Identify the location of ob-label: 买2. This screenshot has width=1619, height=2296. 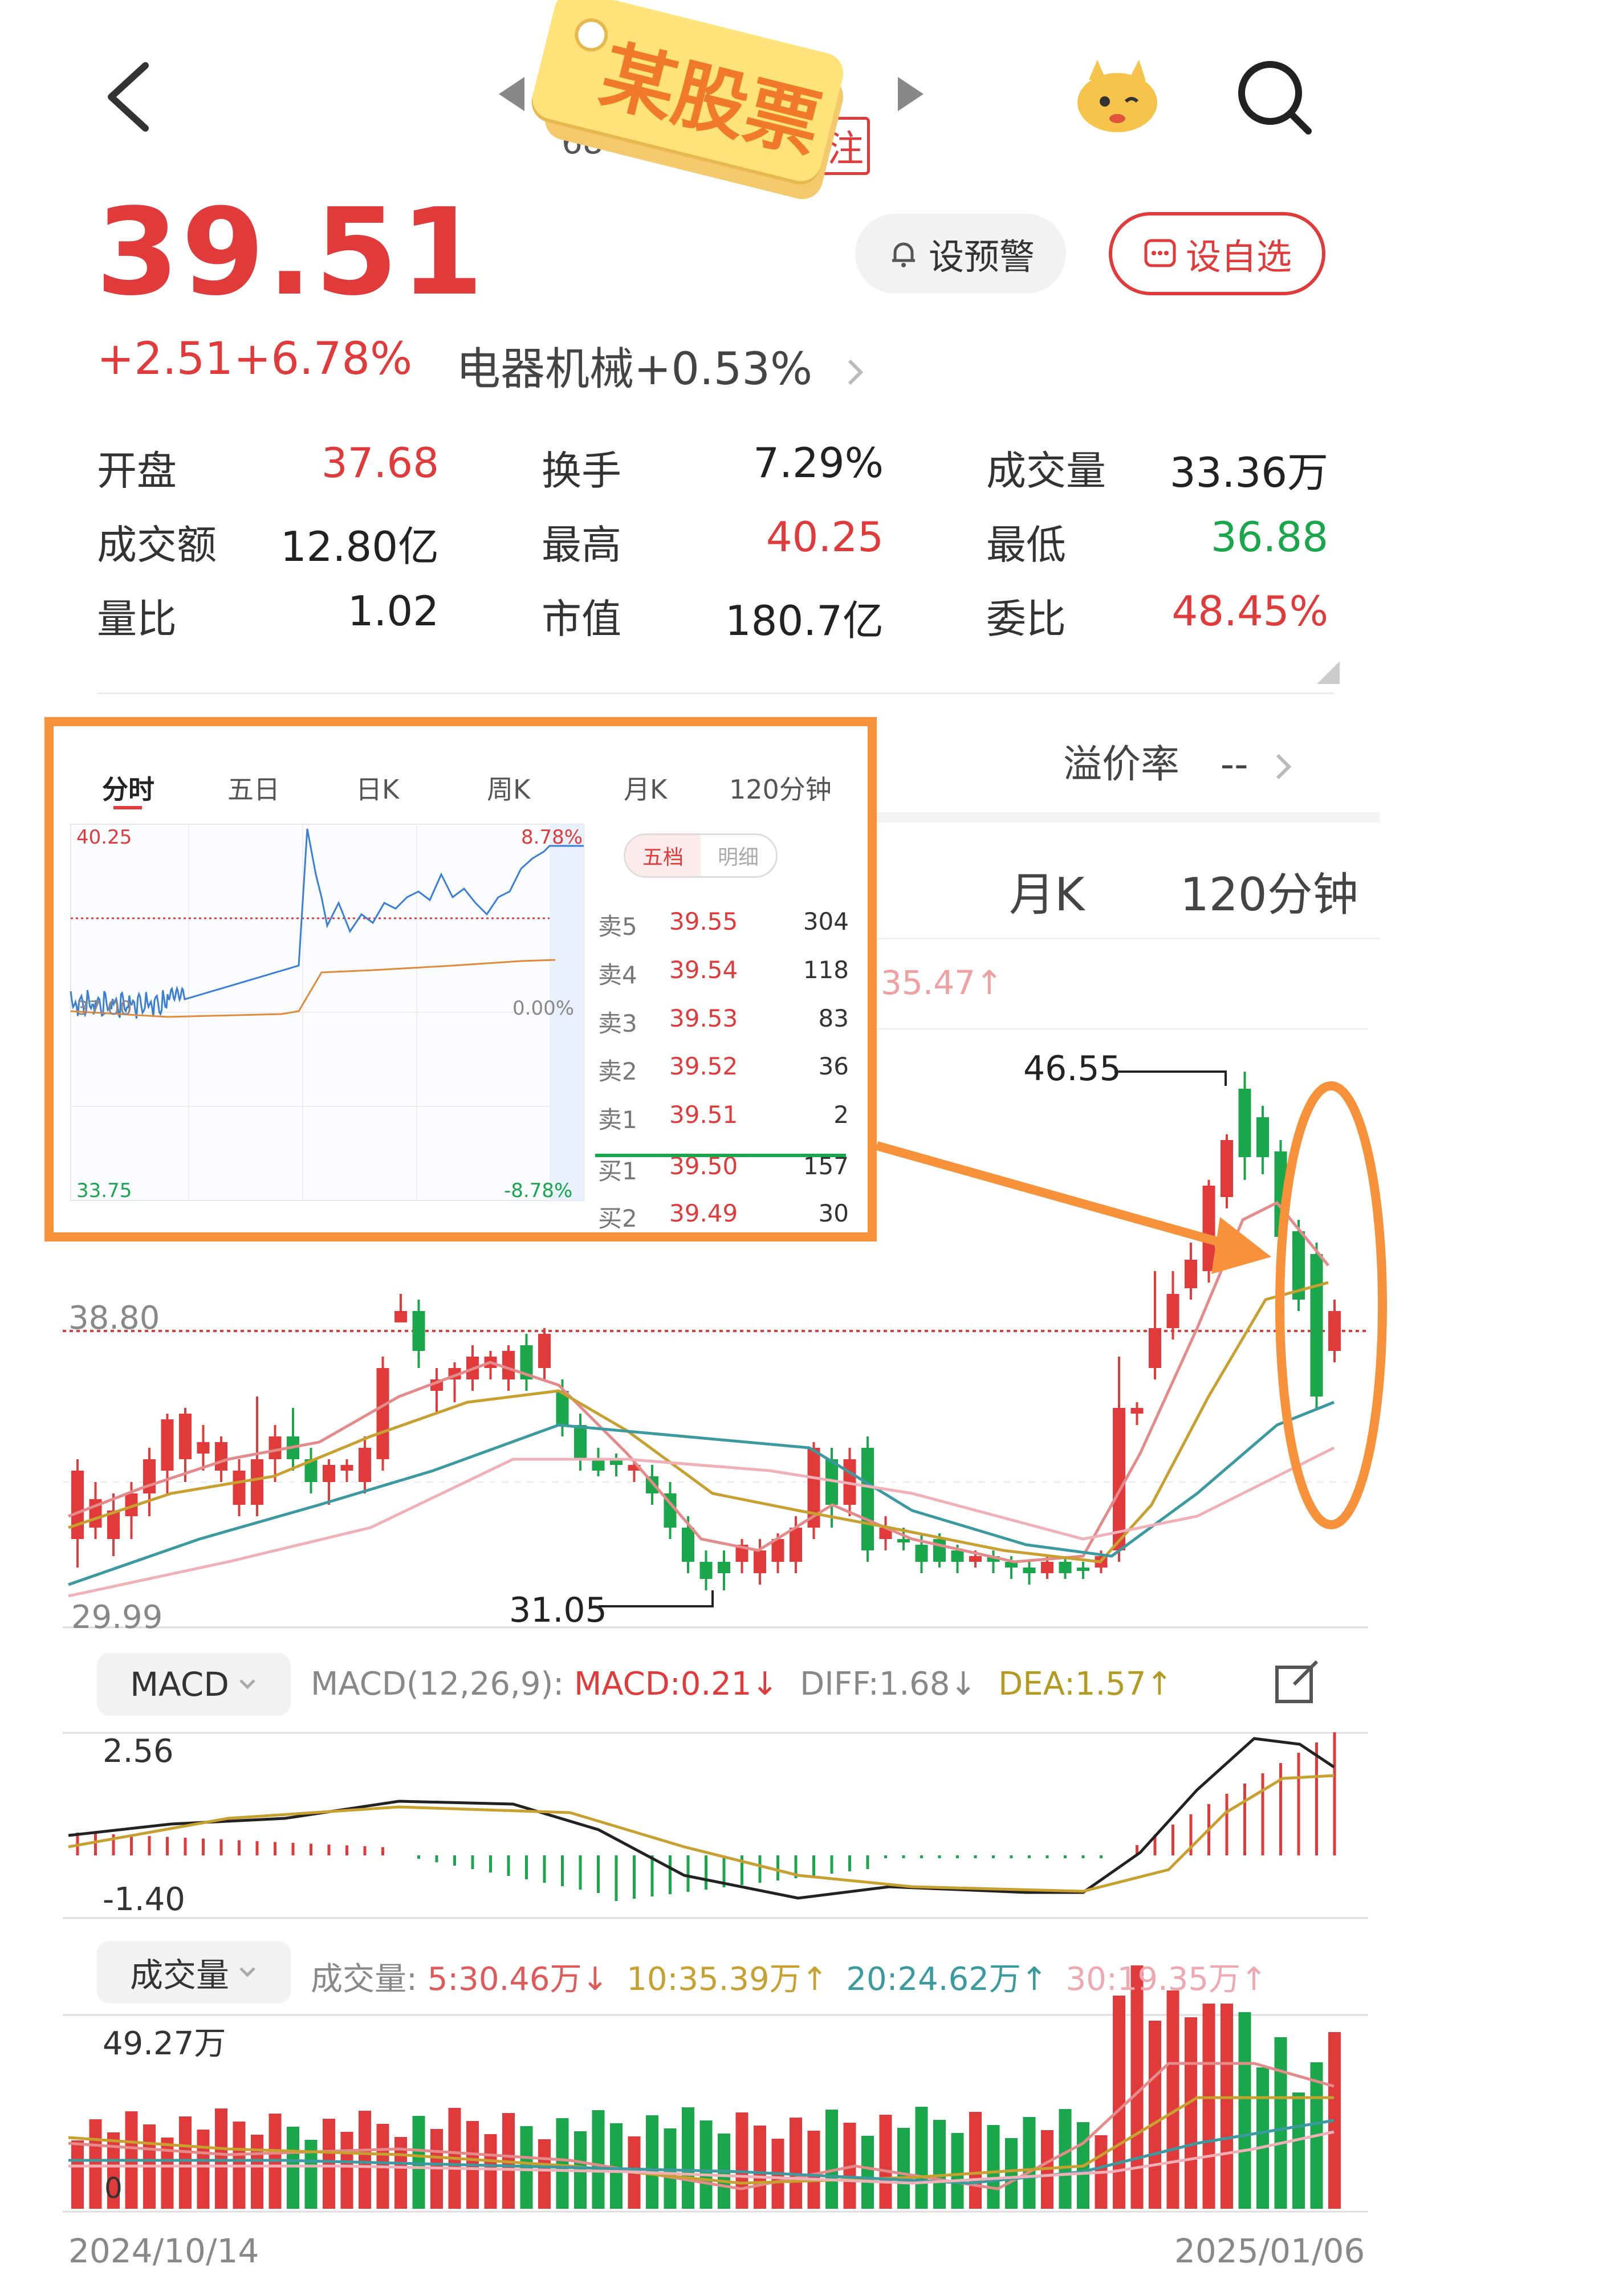
(617, 1218).